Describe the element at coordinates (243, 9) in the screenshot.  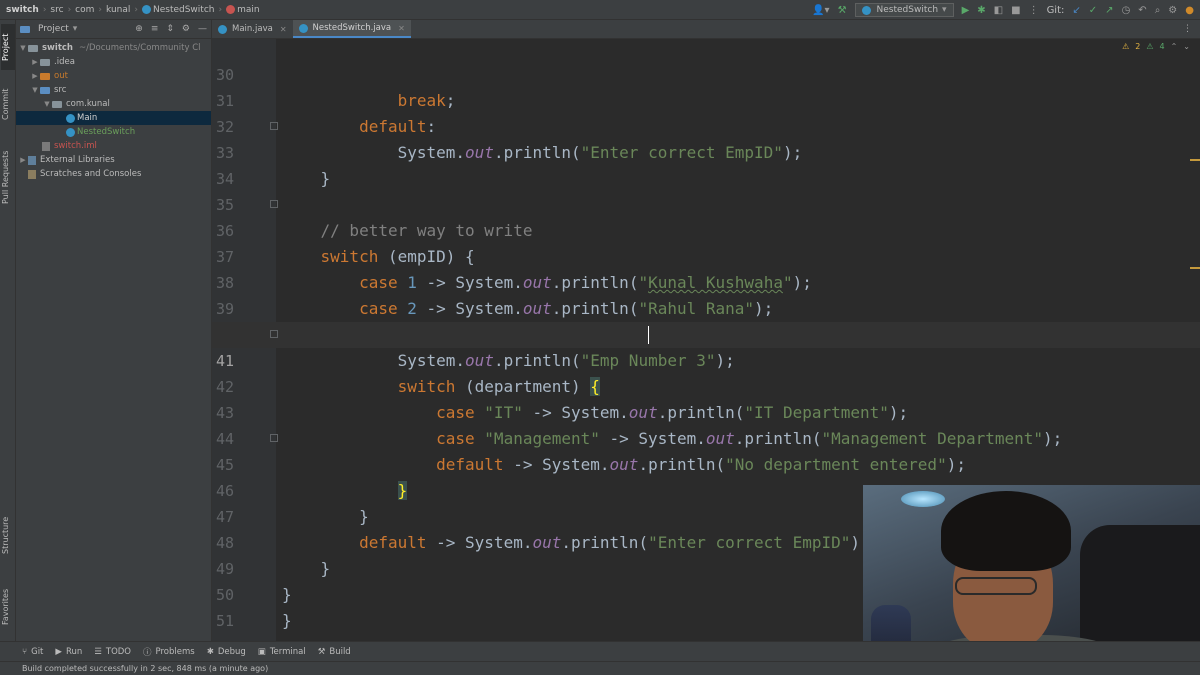
I see `breadcrumb-method: main` at that location.